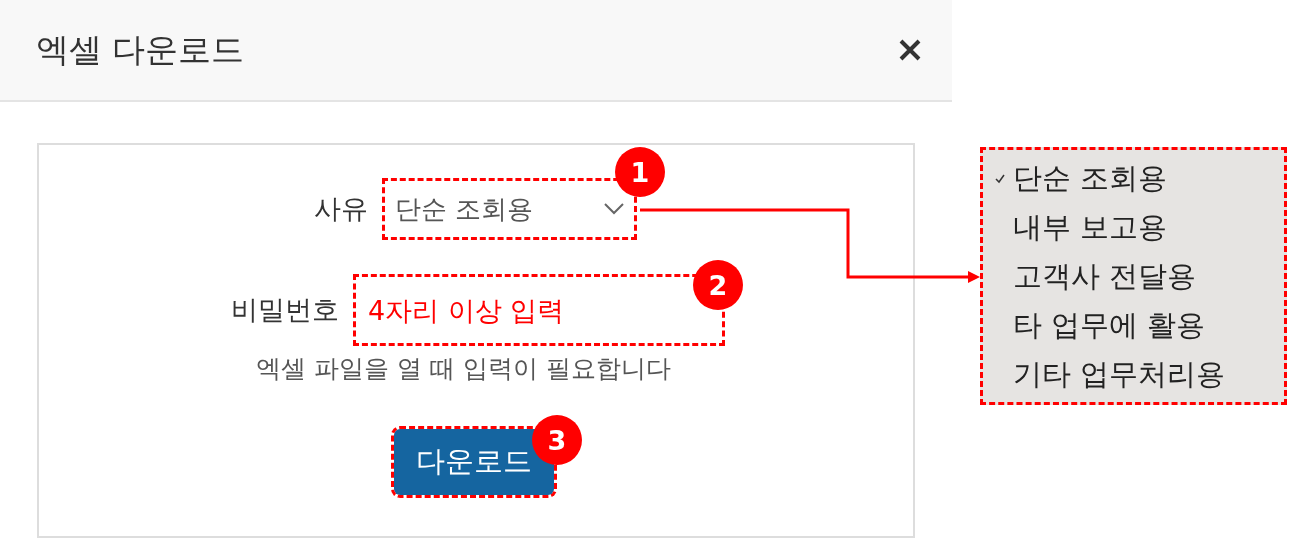  Describe the element at coordinates (140, 49) in the screenshot. I see `dialog-title: 엑셀 다운로드` at that location.